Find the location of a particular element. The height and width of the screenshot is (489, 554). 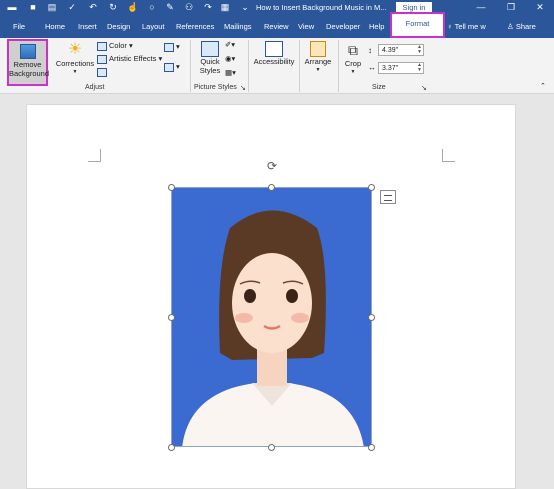

color-button: Color ▾ is located at coordinates (115, 46).